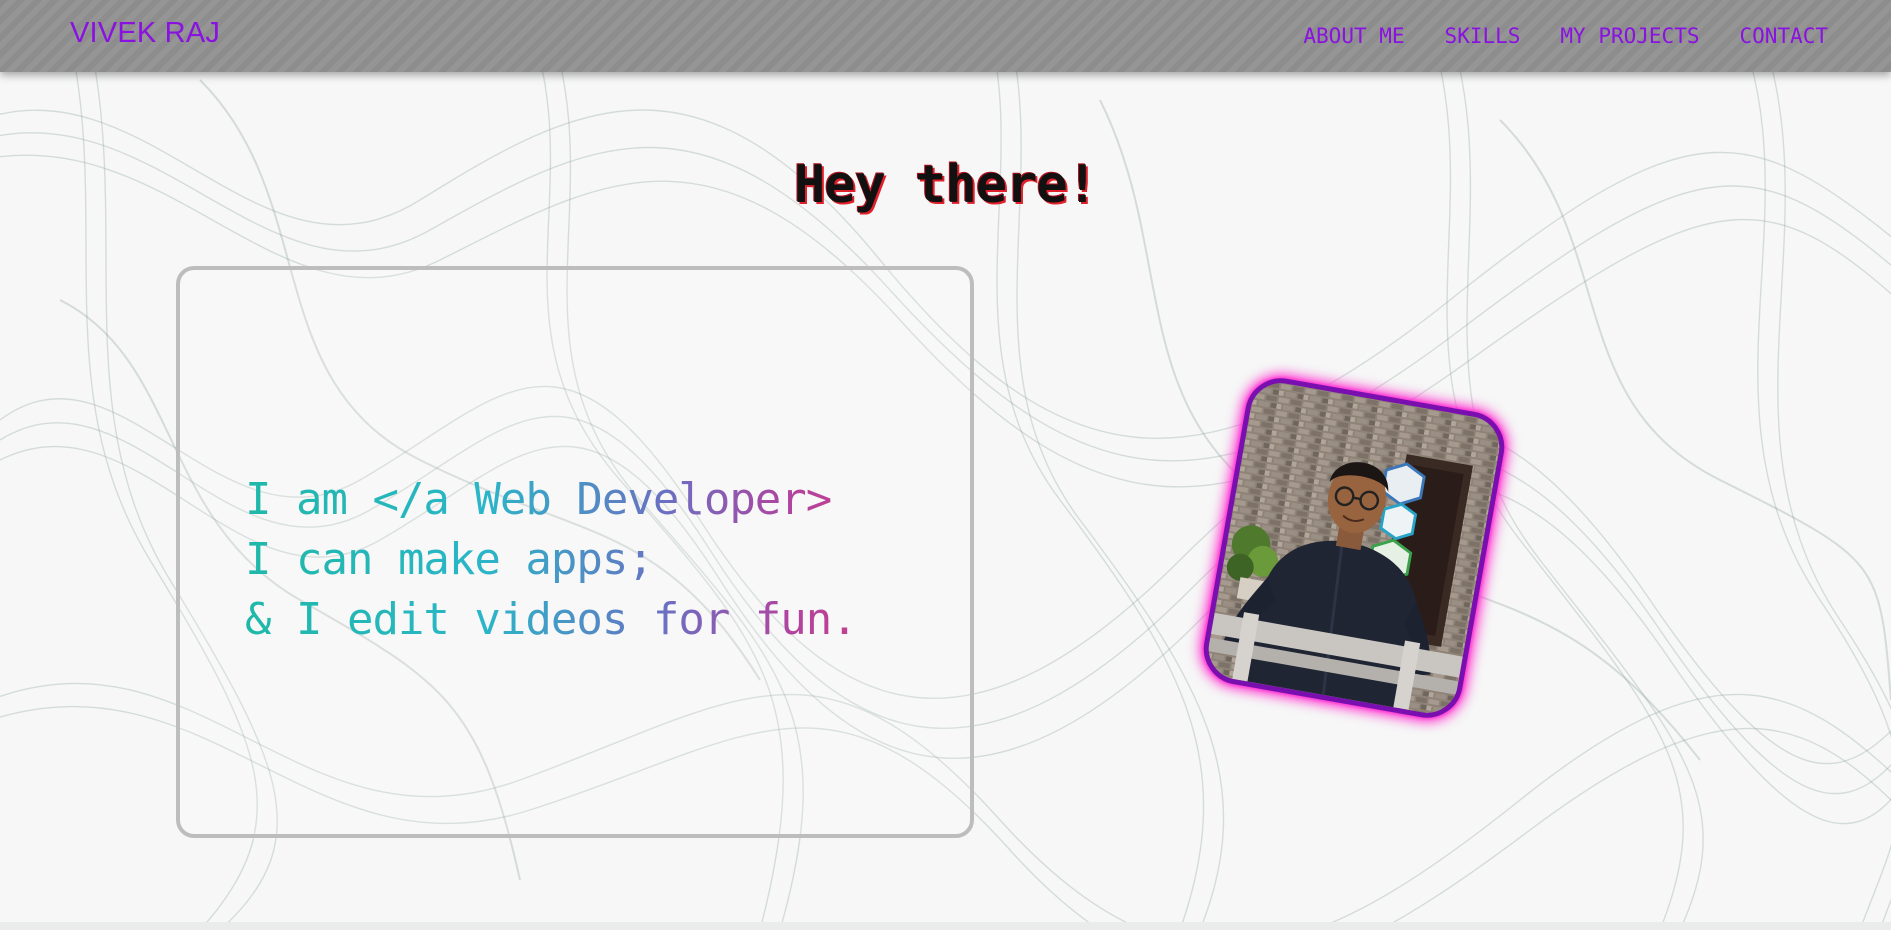  What do you see at coordinates (1483, 36) in the screenshot?
I see `nav-link-skills: SKILLS` at bounding box center [1483, 36].